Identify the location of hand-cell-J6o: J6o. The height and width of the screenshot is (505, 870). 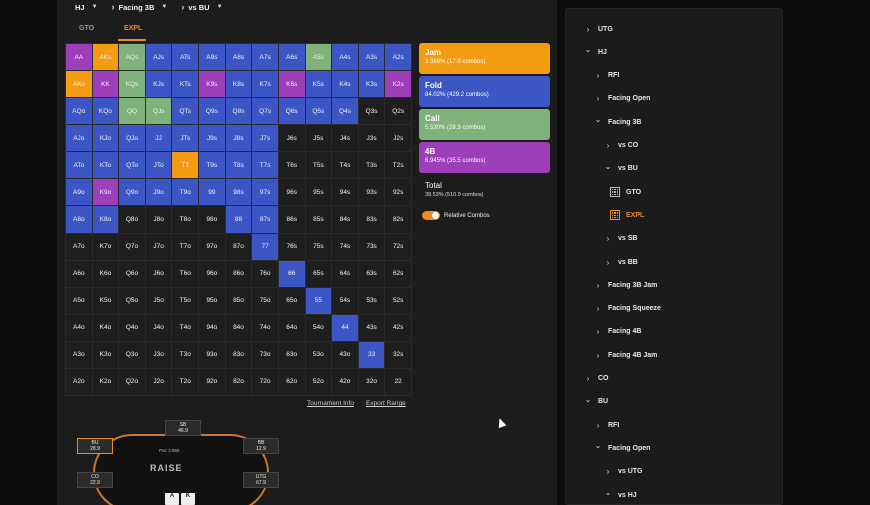
(158, 273).